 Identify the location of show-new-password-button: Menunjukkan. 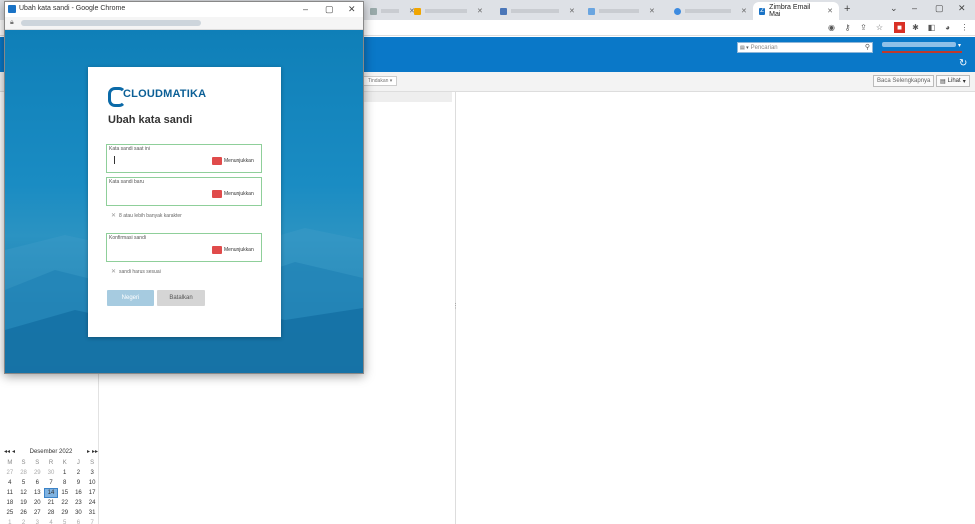
(233, 194).